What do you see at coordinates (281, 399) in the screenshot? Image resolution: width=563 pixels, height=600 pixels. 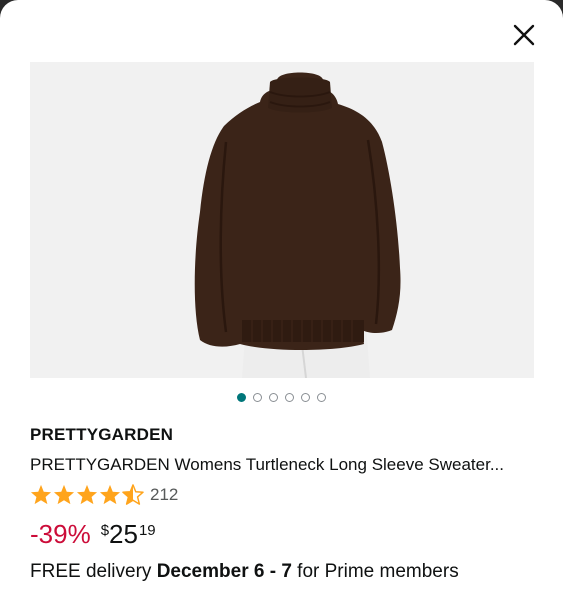 I see `image-carousel-indicator` at bounding box center [281, 399].